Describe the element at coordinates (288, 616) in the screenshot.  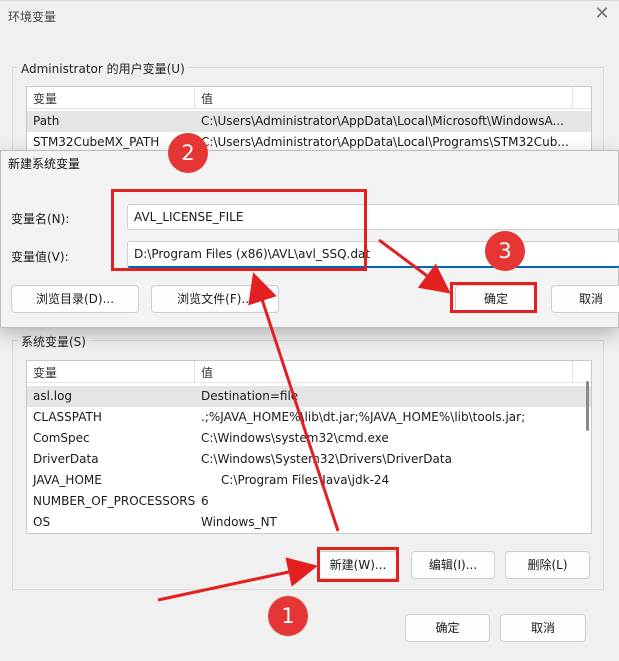
I see `step-badge-1: 1` at that location.